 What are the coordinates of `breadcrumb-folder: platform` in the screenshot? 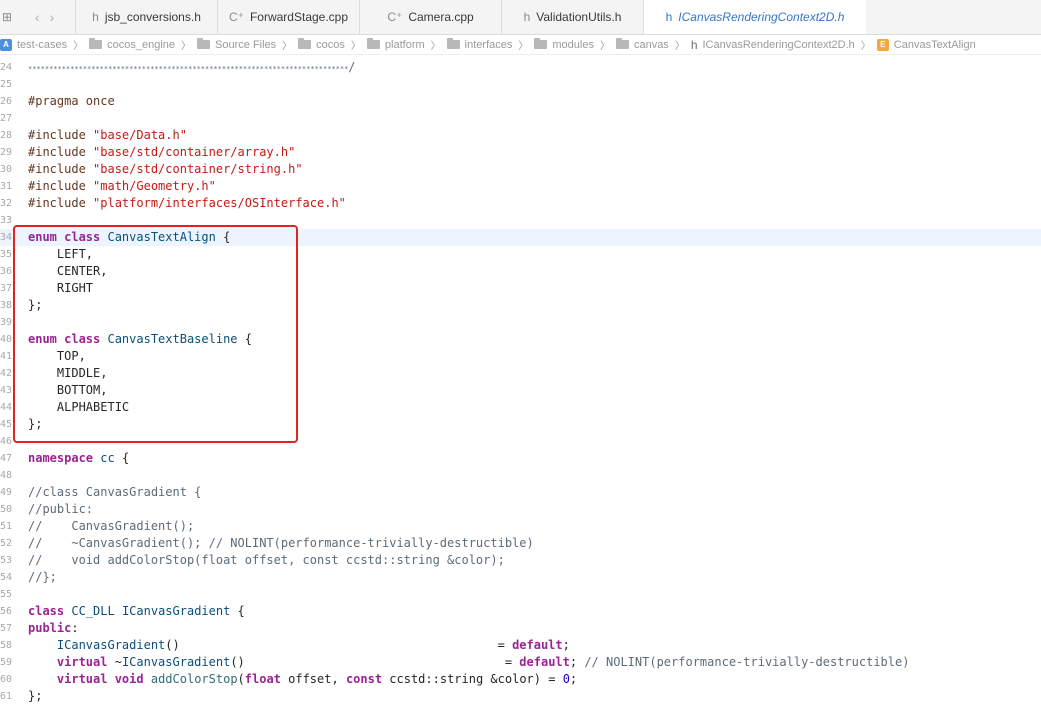 It's located at (395, 44).